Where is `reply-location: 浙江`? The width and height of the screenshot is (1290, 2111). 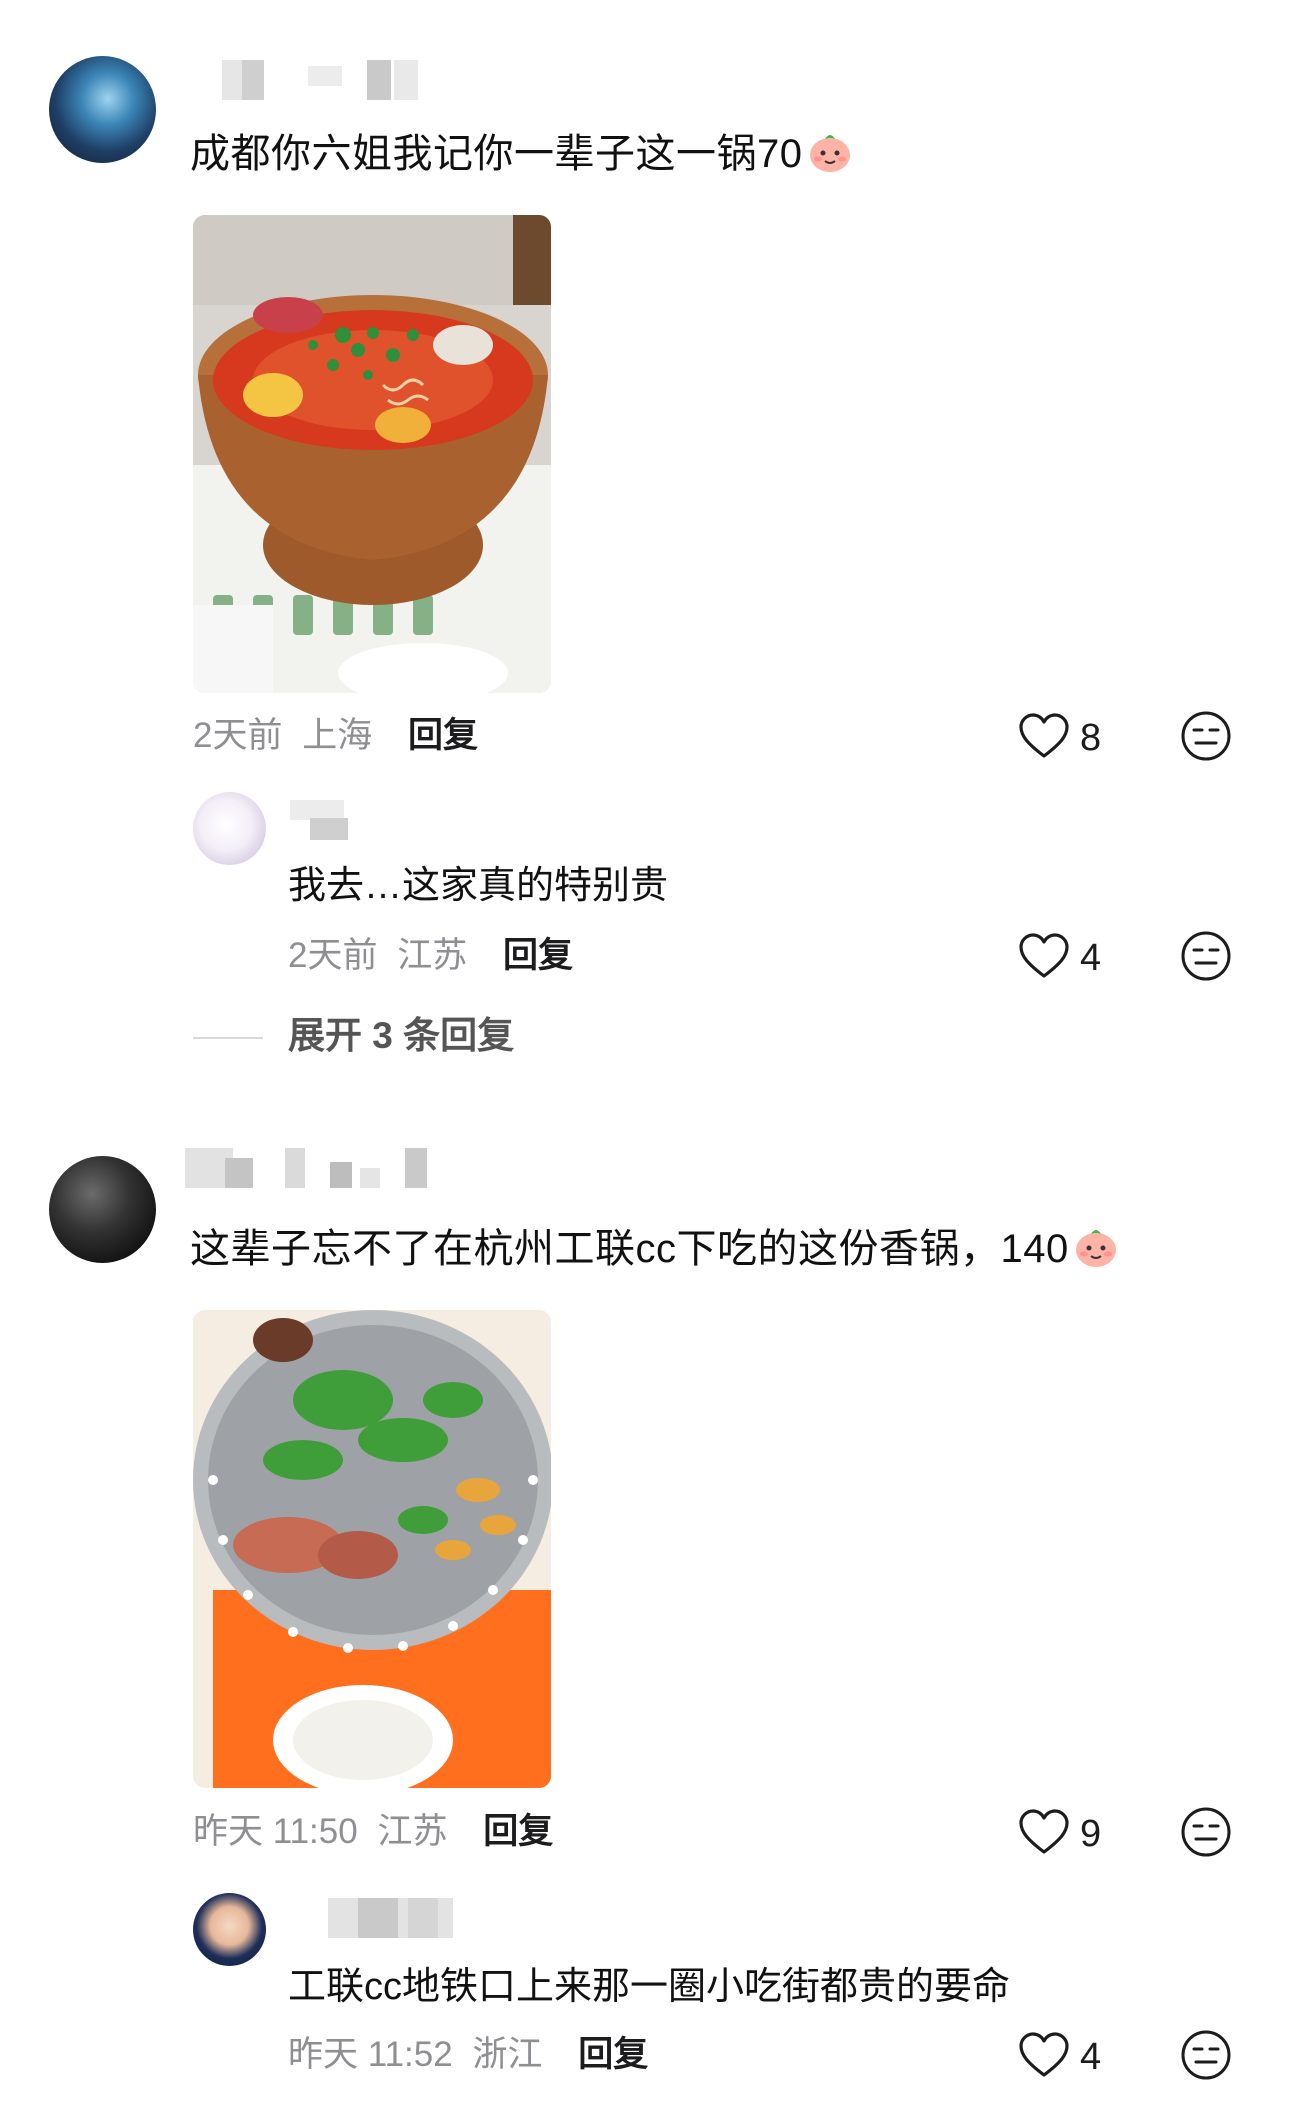
reply-location: 浙江 is located at coordinates (507, 2054).